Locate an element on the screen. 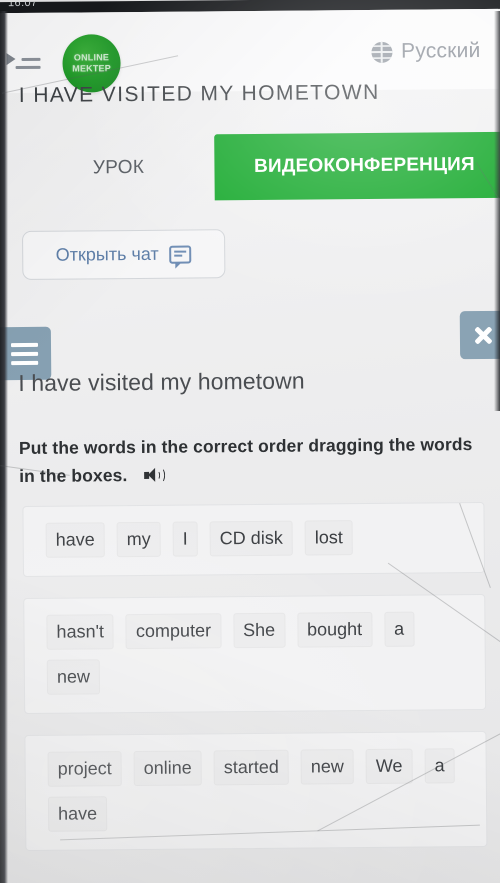 The height and width of the screenshot is (883, 500). tab-lesson: УРОК is located at coordinates (118, 168).